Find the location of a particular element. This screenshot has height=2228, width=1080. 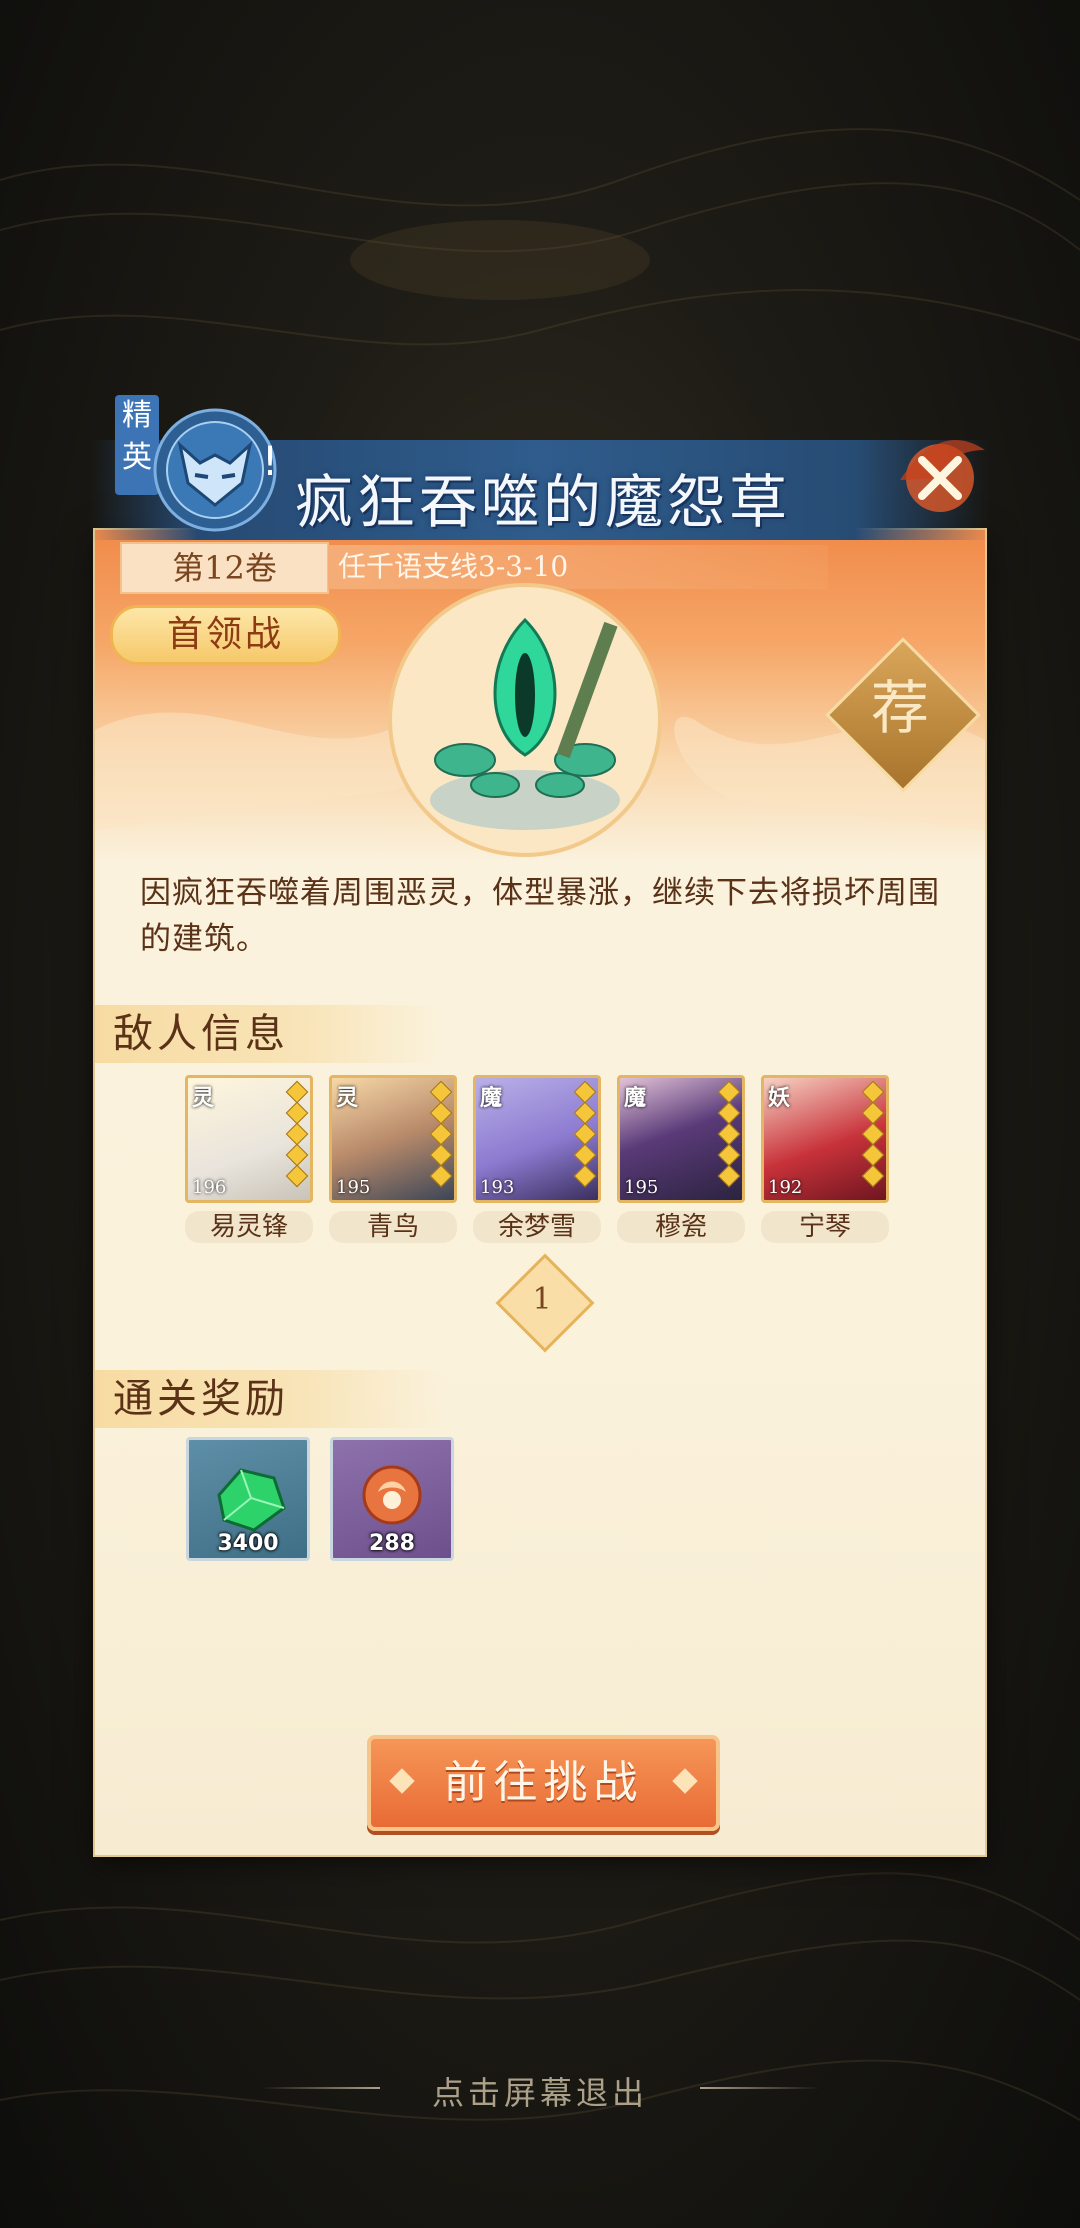

reward-count: 288 is located at coordinates (392, 1543).